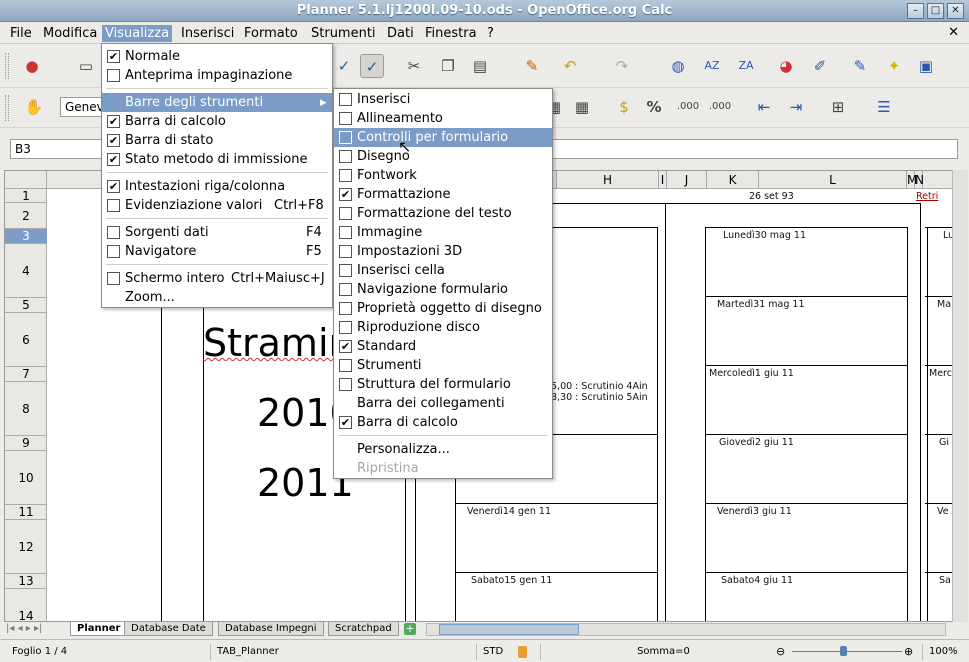  What do you see at coordinates (940, 373) in the screenshot?
I see `cell-day: Merc` at bounding box center [940, 373].